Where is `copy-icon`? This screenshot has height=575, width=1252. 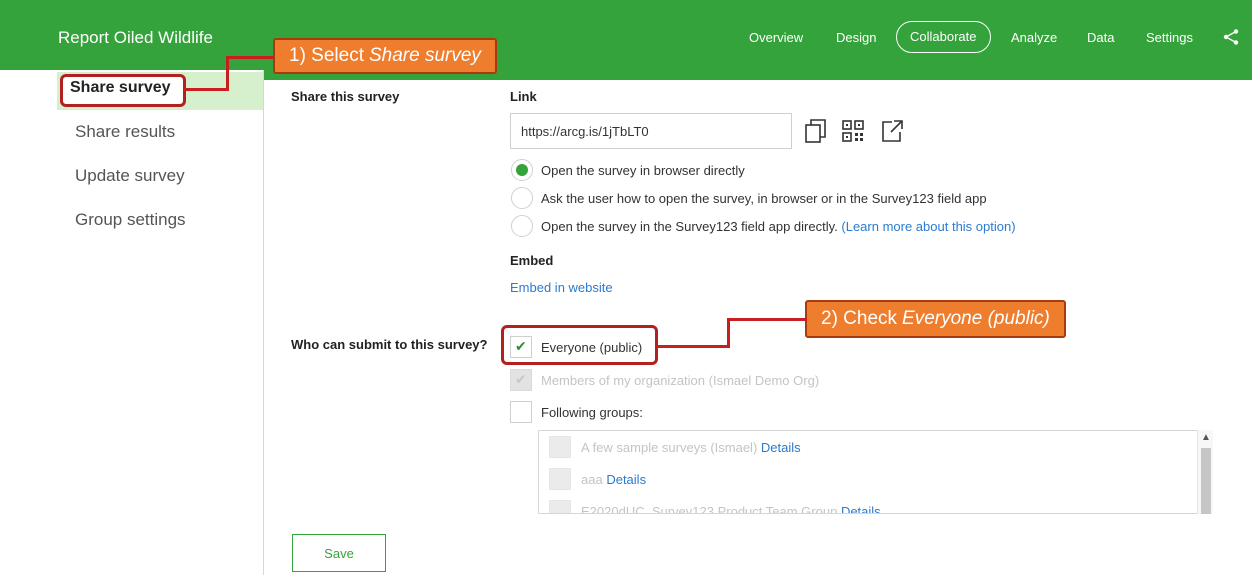 copy-icon is located at coordinates (816, 131).